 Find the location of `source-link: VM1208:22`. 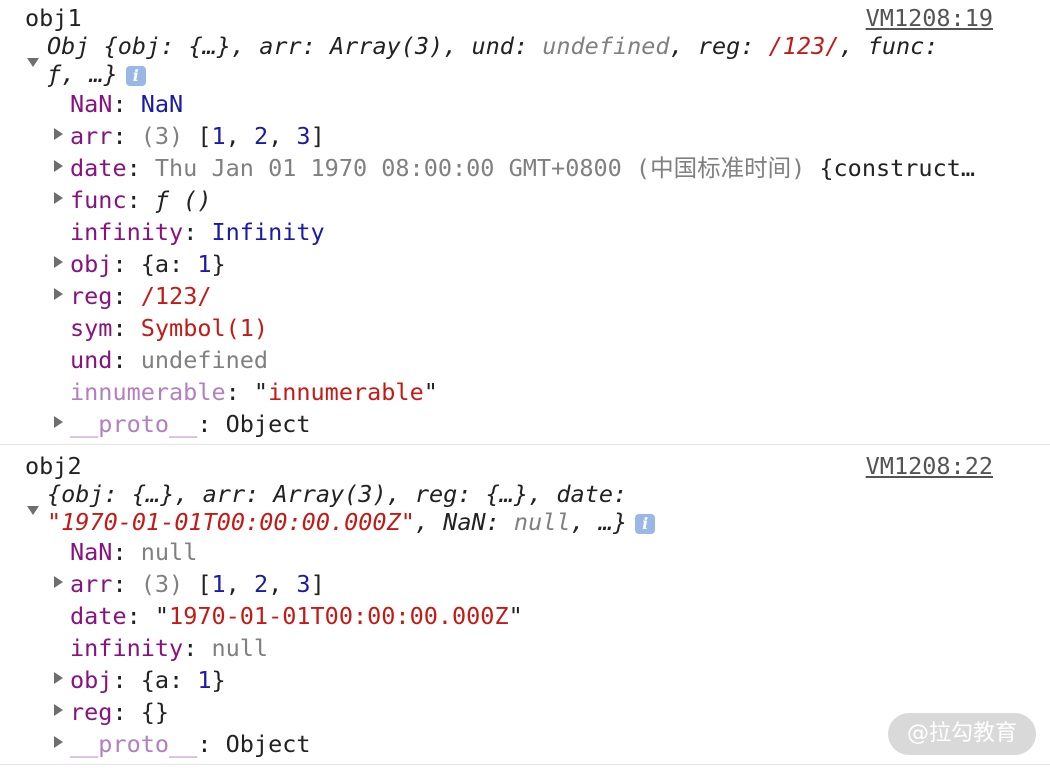

source-link: VM1208:22 is located at coordinates (929, 466).